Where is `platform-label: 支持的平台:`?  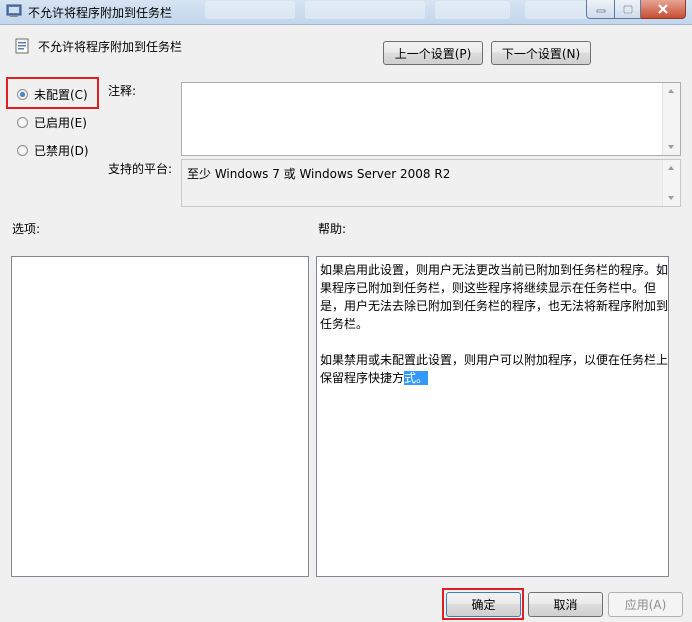
platform-label: 支持的平台: is located at coordinates (140, 169).